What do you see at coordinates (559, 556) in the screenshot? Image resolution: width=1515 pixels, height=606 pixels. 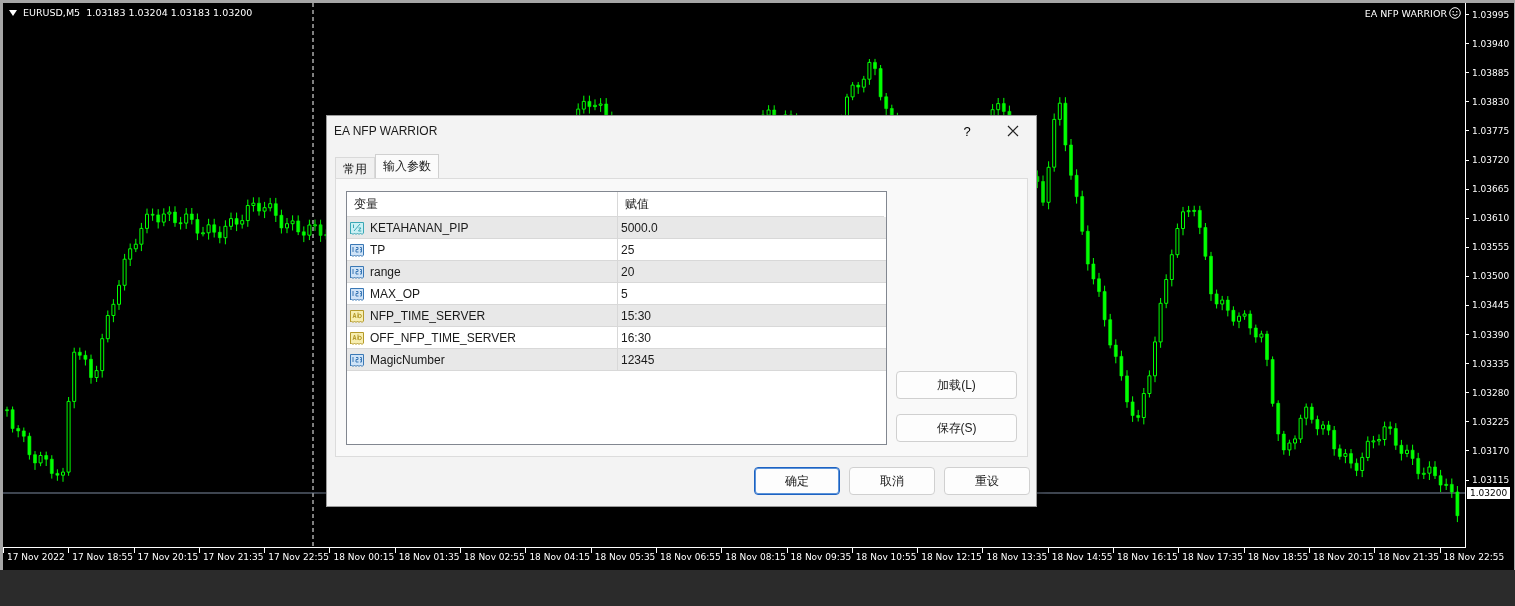 I see `time-label: 18 Nov 04:15` at bounding box center [559, 556].